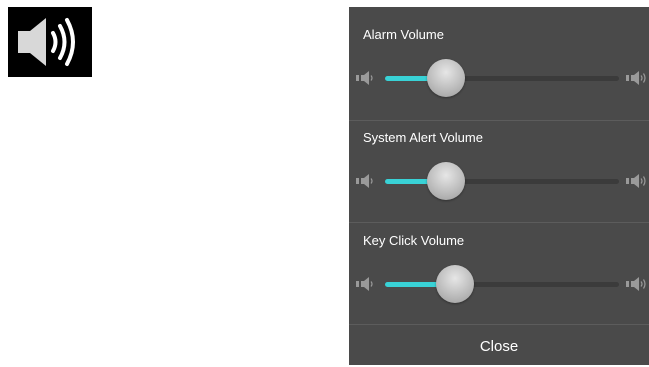 Image resolution: width=649 pixels, height=367 pixels. I want to click on key-click-volume-slider, so click(499, 284).